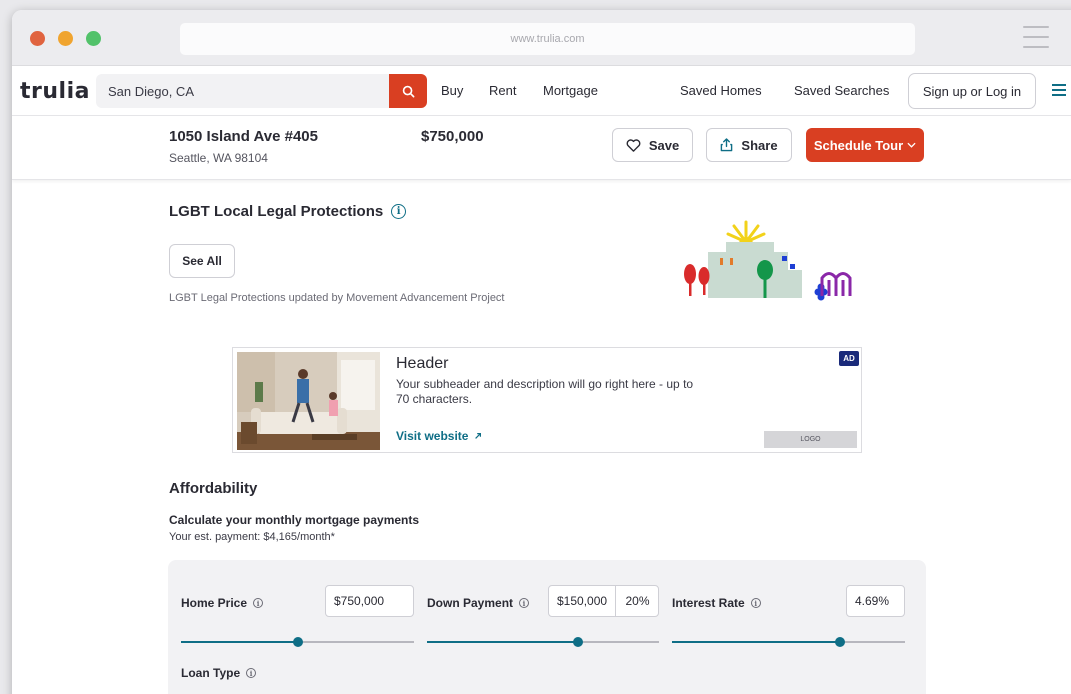 The height and width of the screenshot is (694, 1071). I want to click on listing-address: 1050 Island Ave #405, so click(243, 136).